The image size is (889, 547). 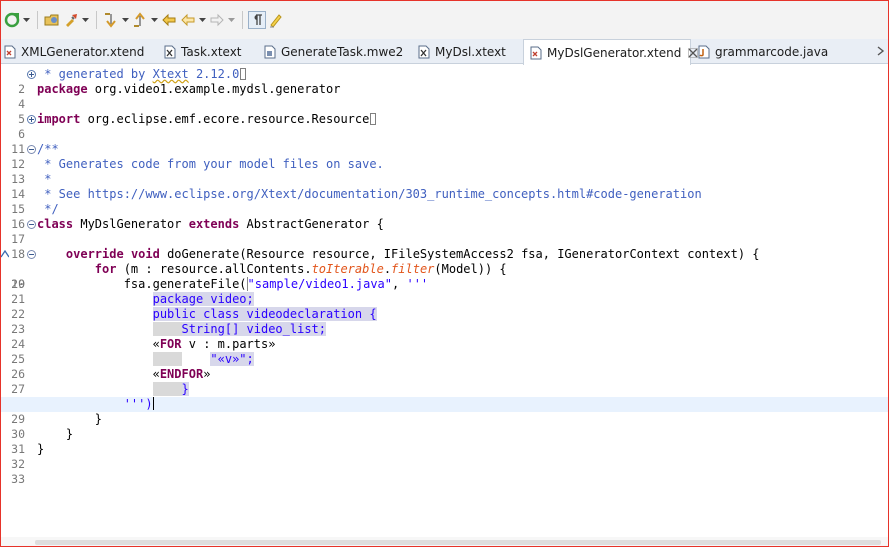 I want to click on override-marker-icon, so click(x=5, y=254).